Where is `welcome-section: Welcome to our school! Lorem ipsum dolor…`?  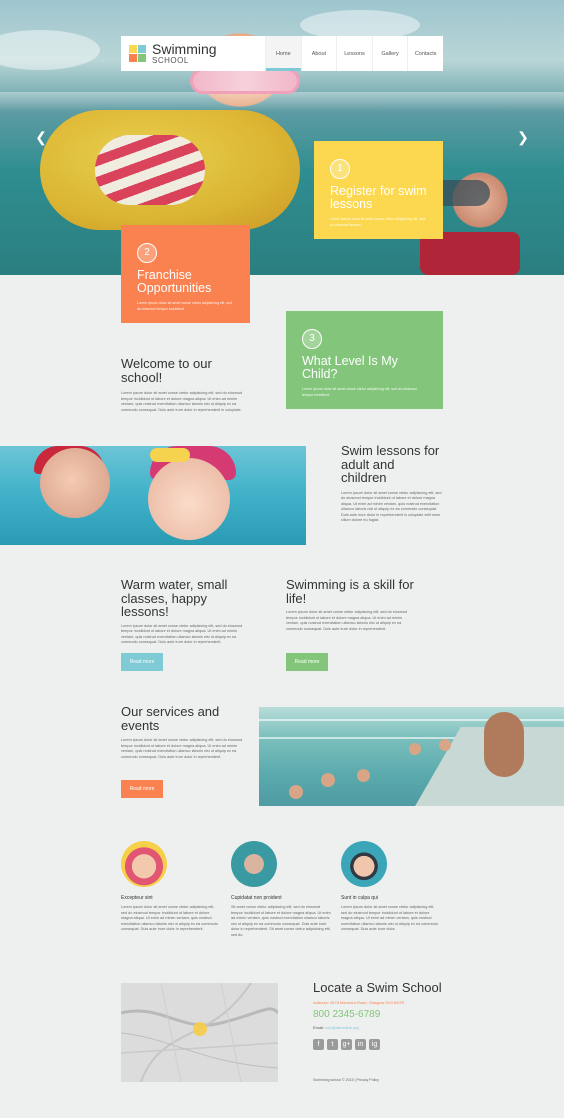 welcome-section: Welcome to our school! Lorem ipsum dolor… is located at coordinates (186, 385).